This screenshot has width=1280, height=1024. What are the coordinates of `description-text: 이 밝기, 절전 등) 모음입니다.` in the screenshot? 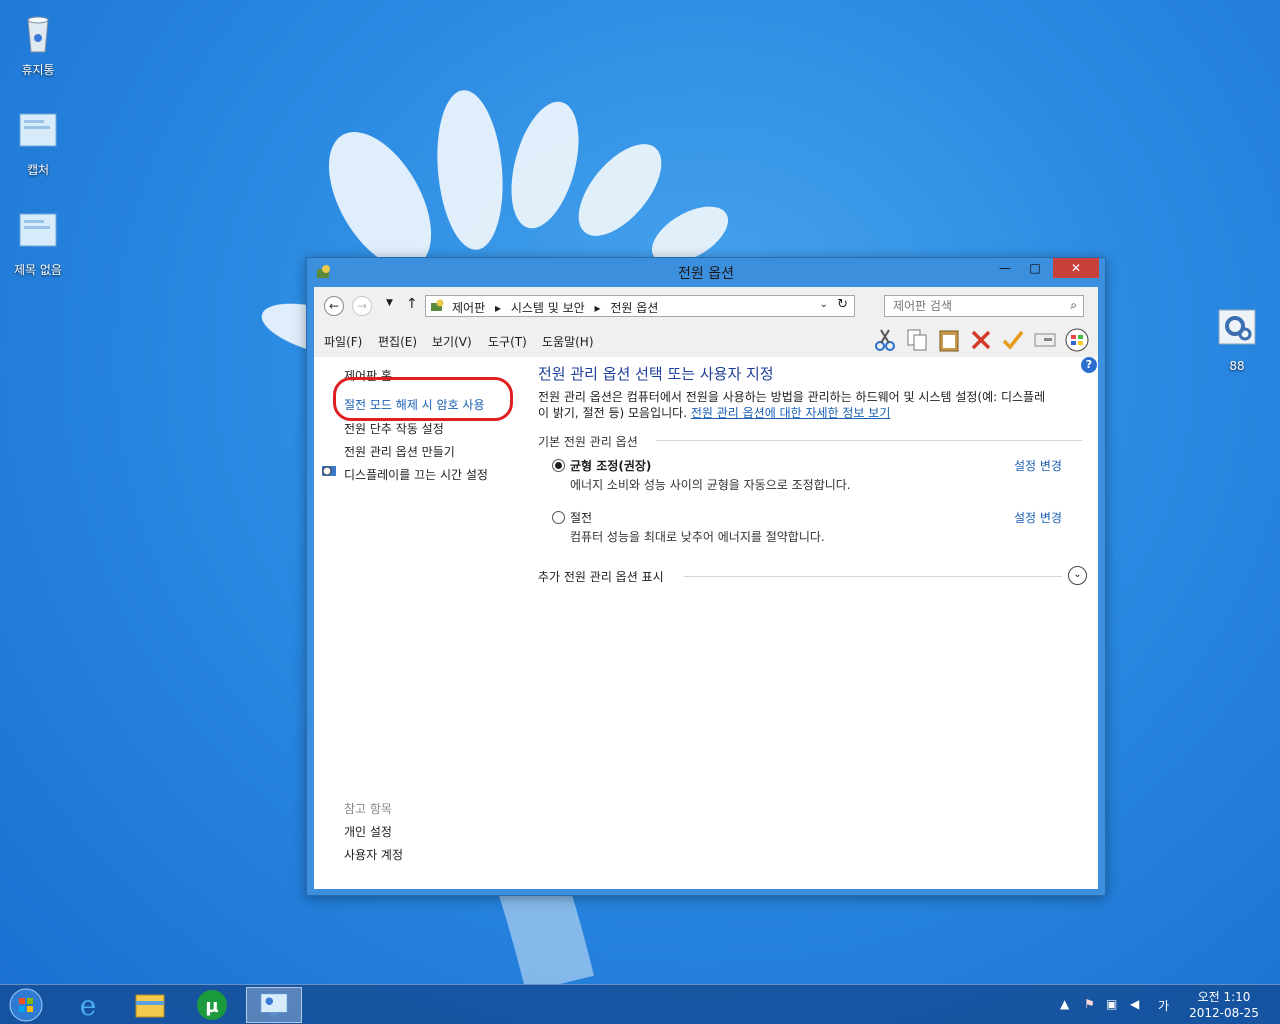 It's located at (613, 413).